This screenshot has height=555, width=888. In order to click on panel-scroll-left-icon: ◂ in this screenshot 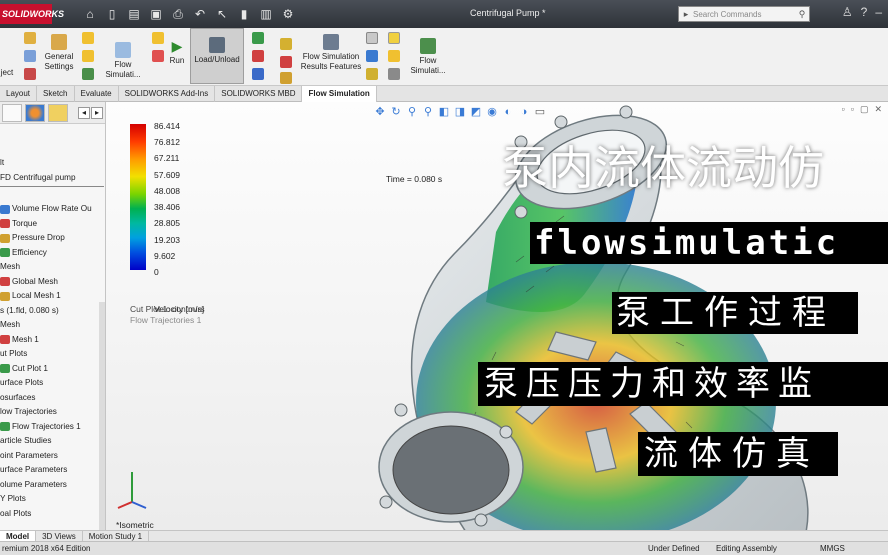, I will do `click(84, 112)`.